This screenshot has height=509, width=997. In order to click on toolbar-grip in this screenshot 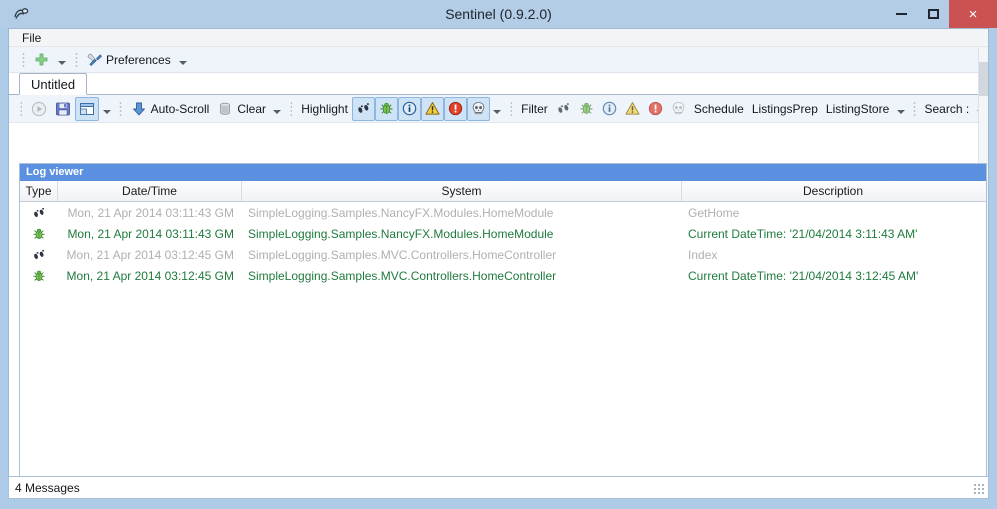, I will do `click(23, 59)`.